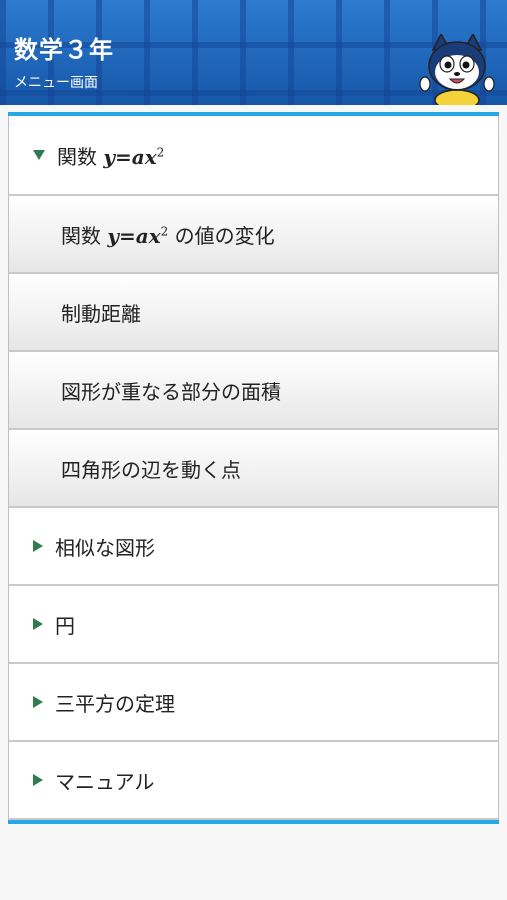 This screenshot has width=507, height=900. Describe the element at coordinates (101, 313) in the screenshot. I see `submenu-item-label: 制動距離` at that location.